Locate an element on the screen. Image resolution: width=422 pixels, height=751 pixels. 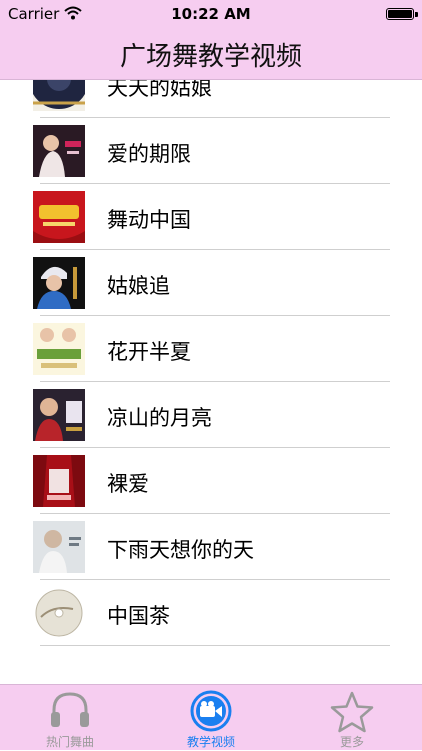
video-camera-icon is located at coordinates (211, 713).